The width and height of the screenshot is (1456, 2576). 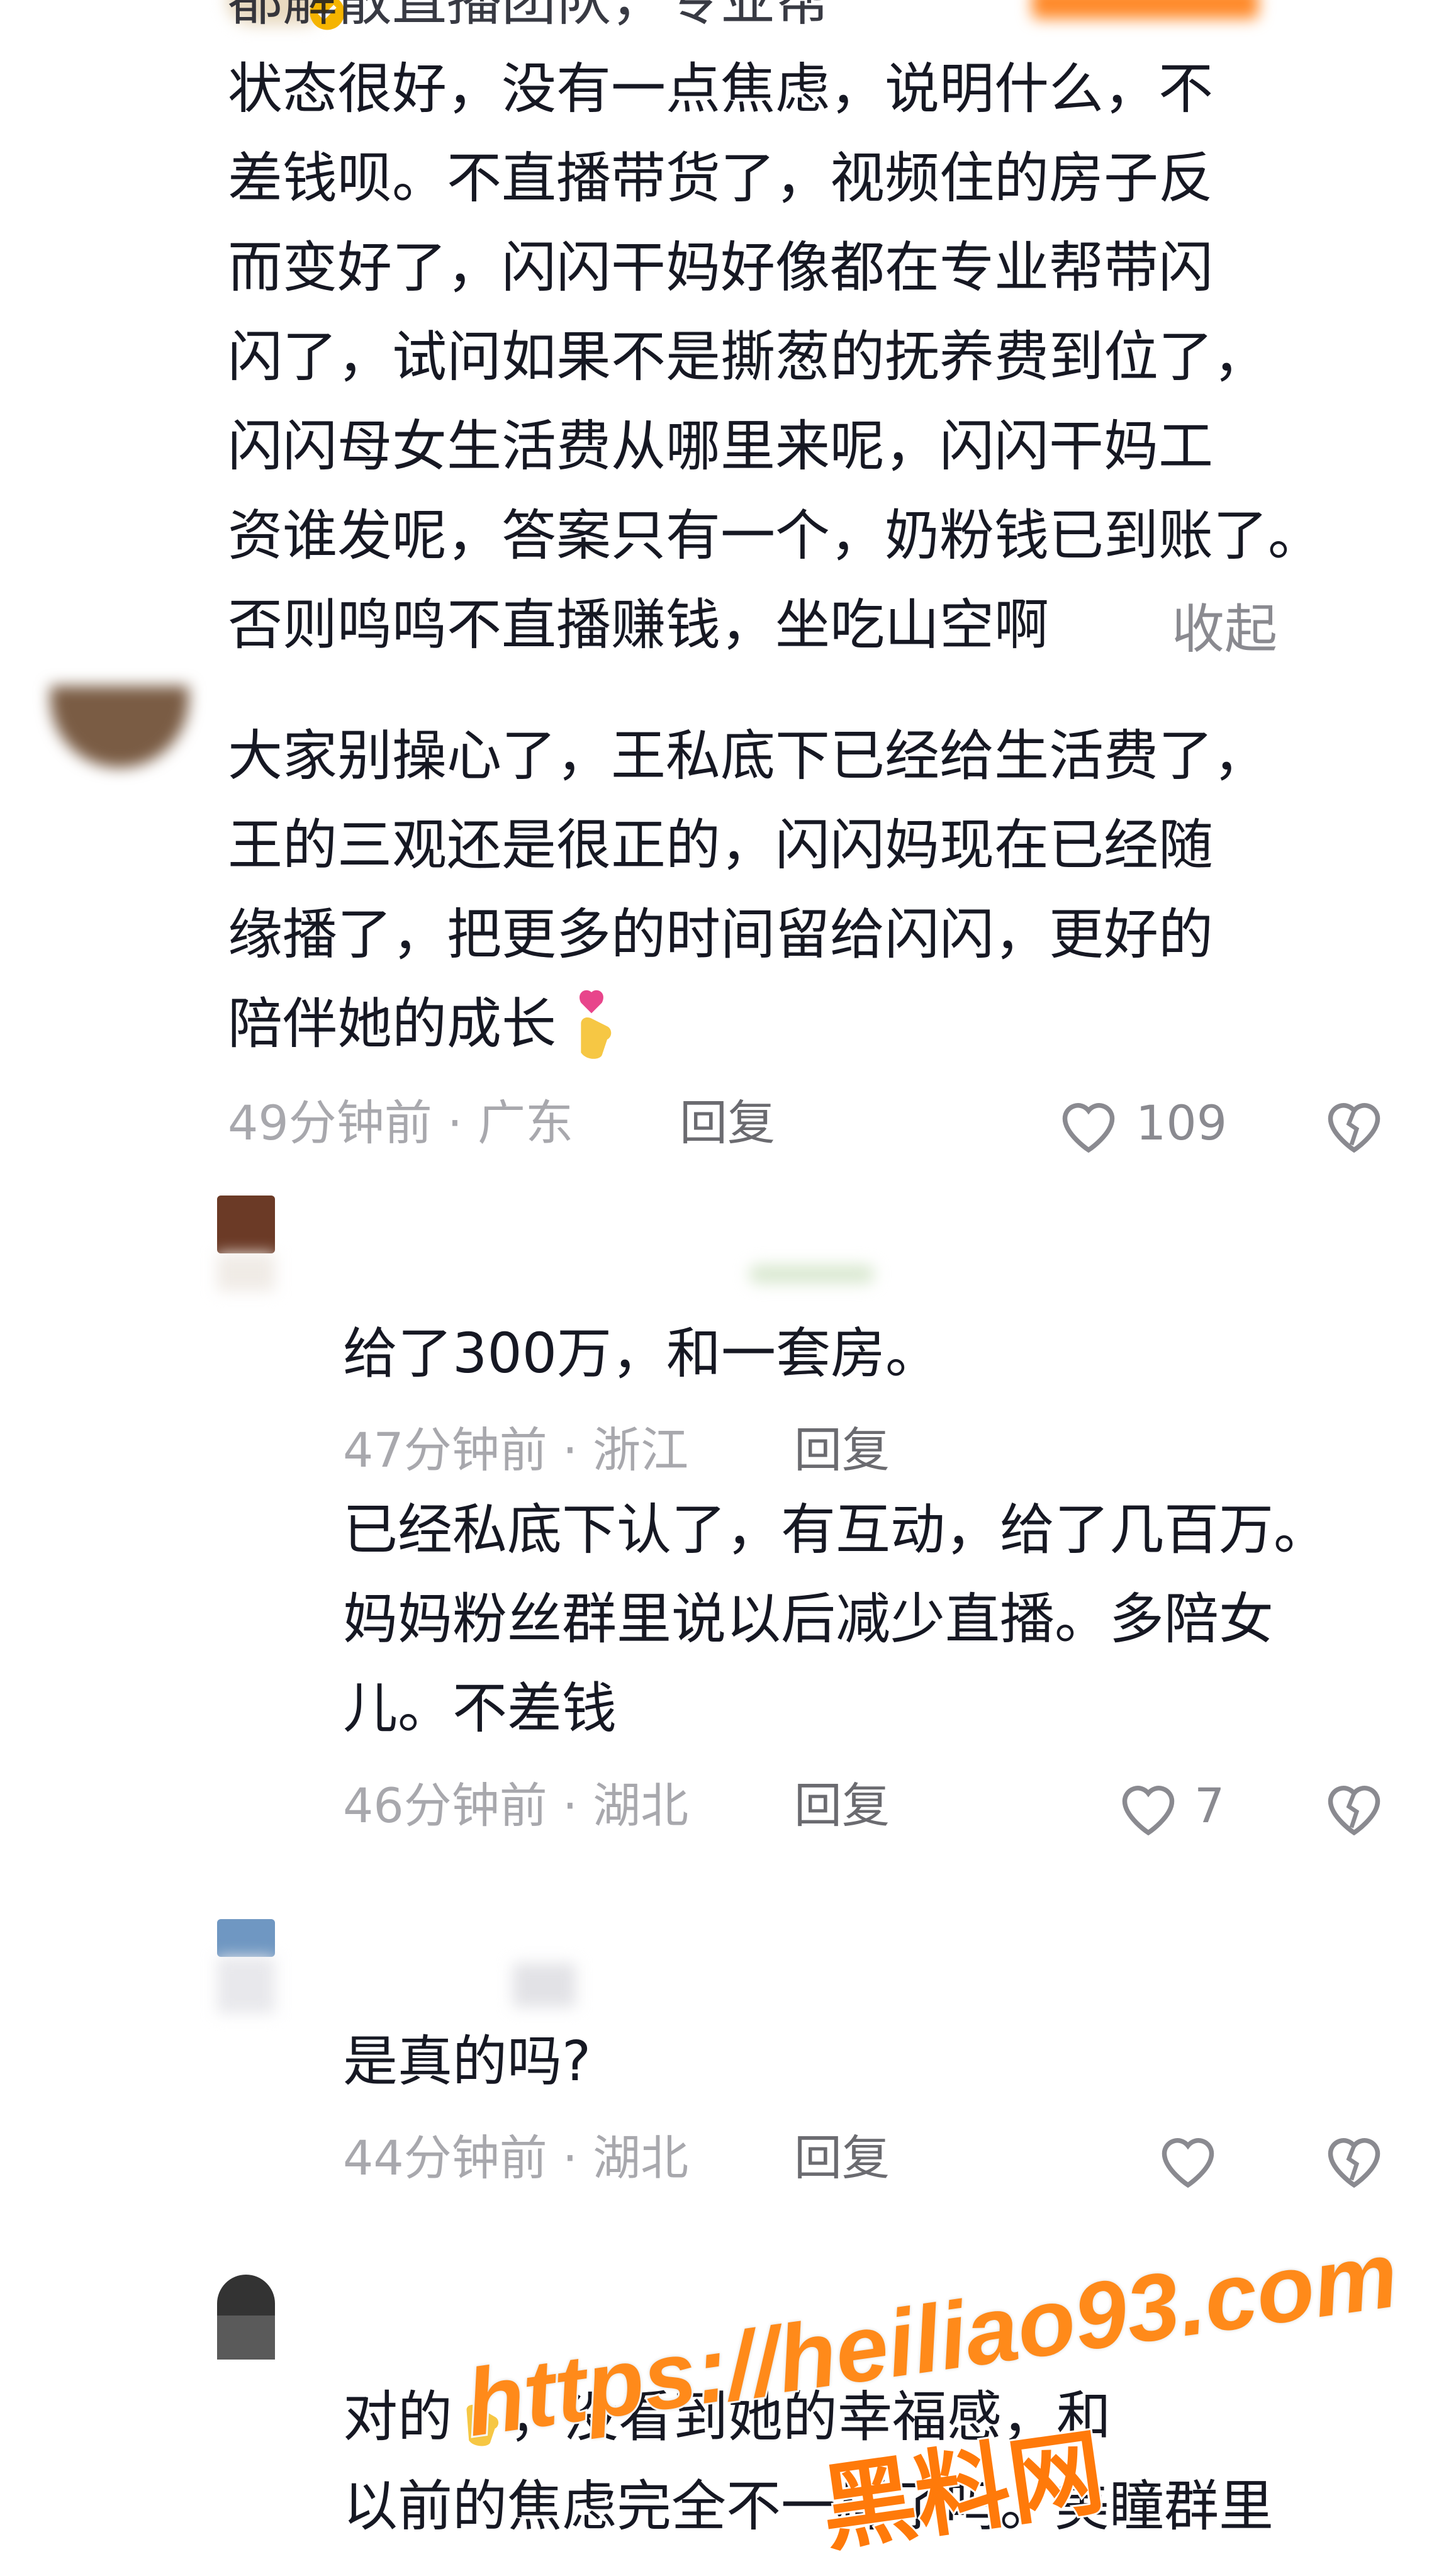 What do you see at coordinates (808, 2506) in the screenshot?
I see `reply-line: 以前的焦虑完全不一样了吗。美瞳群里` at bounding box center [808, 2506].